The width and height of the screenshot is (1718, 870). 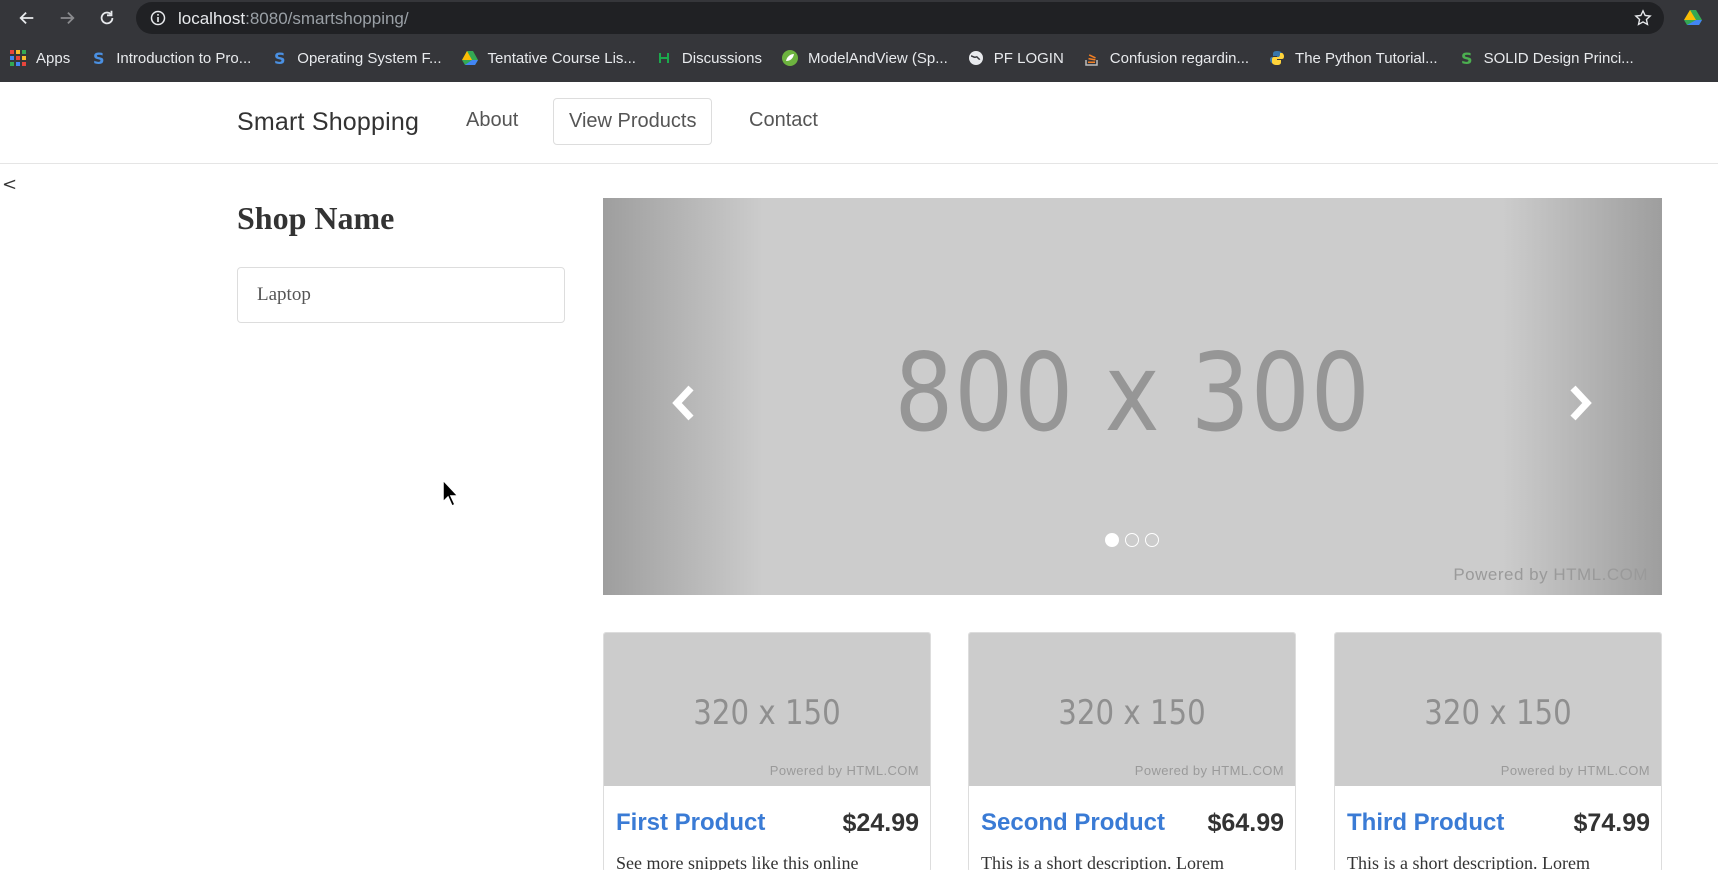 I want to click on solid-logo-icon: S, so click(x=1466, y=58).